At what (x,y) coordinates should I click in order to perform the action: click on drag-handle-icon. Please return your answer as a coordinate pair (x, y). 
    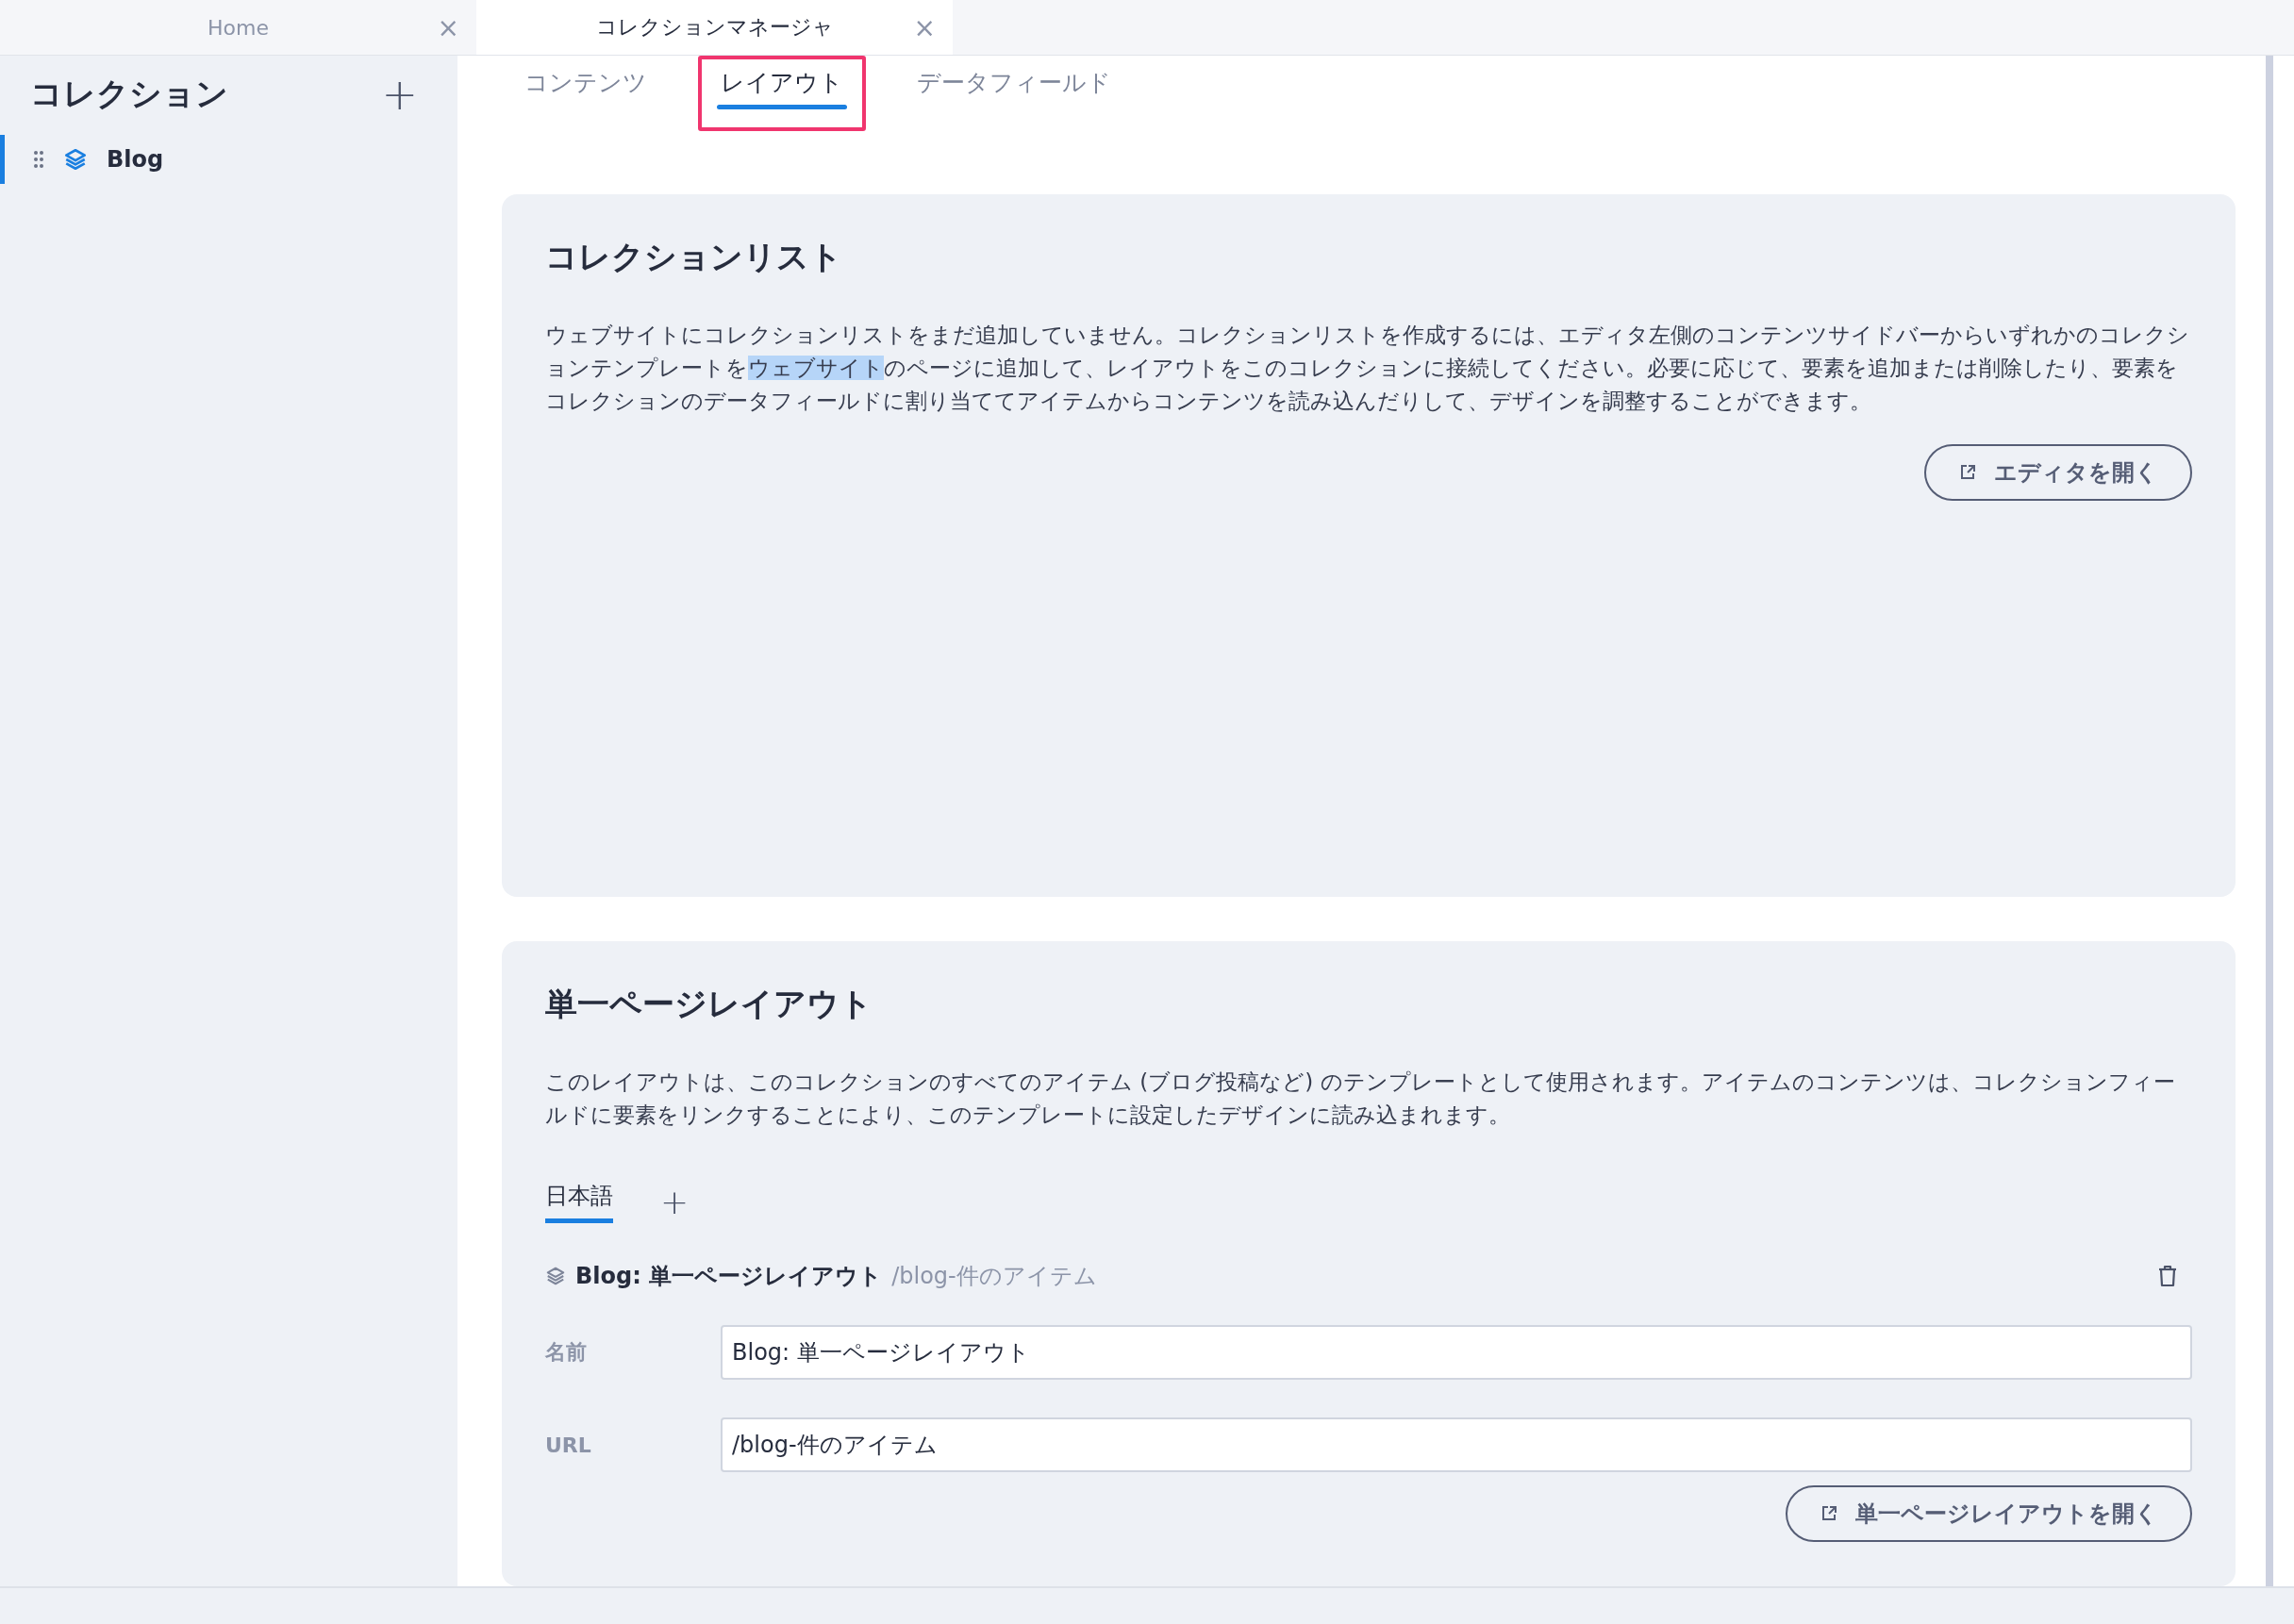
    Looking at the image, I should click on (38, 159).